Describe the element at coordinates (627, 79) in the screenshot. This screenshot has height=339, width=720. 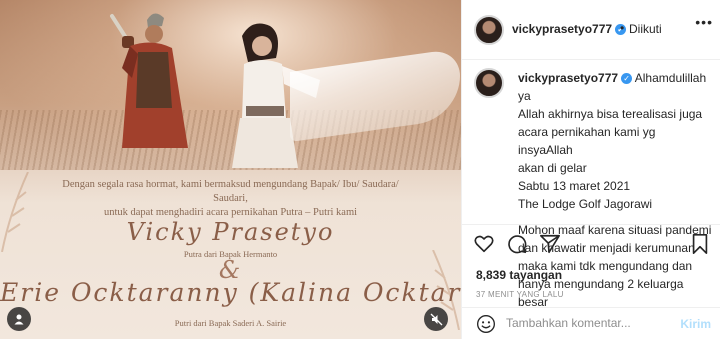
I see `verified-badge-icon: ✓` at that location.